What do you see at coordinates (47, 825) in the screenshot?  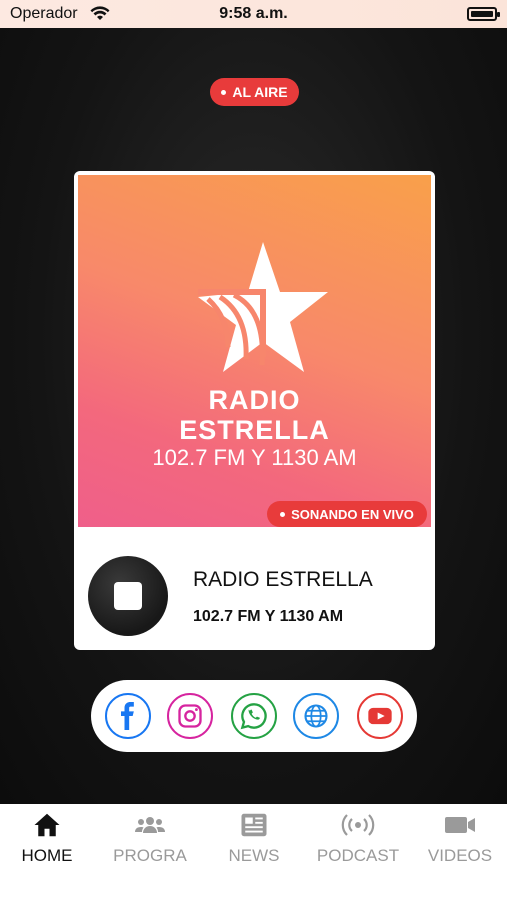 I see `home-icon` at bounding box center [47, 825].